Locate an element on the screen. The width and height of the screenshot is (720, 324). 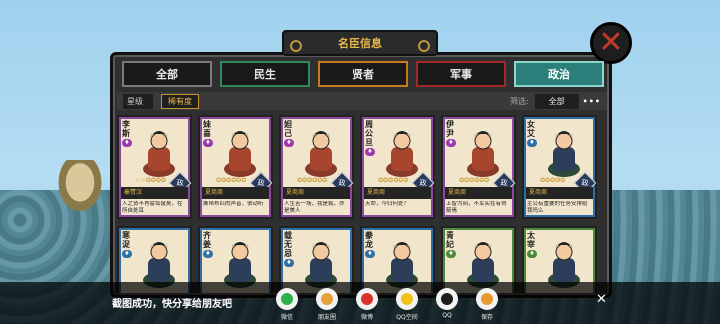
filter-bar: 星级 稀有度 筛选: 全部 ••• is located at coordinates (362, 101).